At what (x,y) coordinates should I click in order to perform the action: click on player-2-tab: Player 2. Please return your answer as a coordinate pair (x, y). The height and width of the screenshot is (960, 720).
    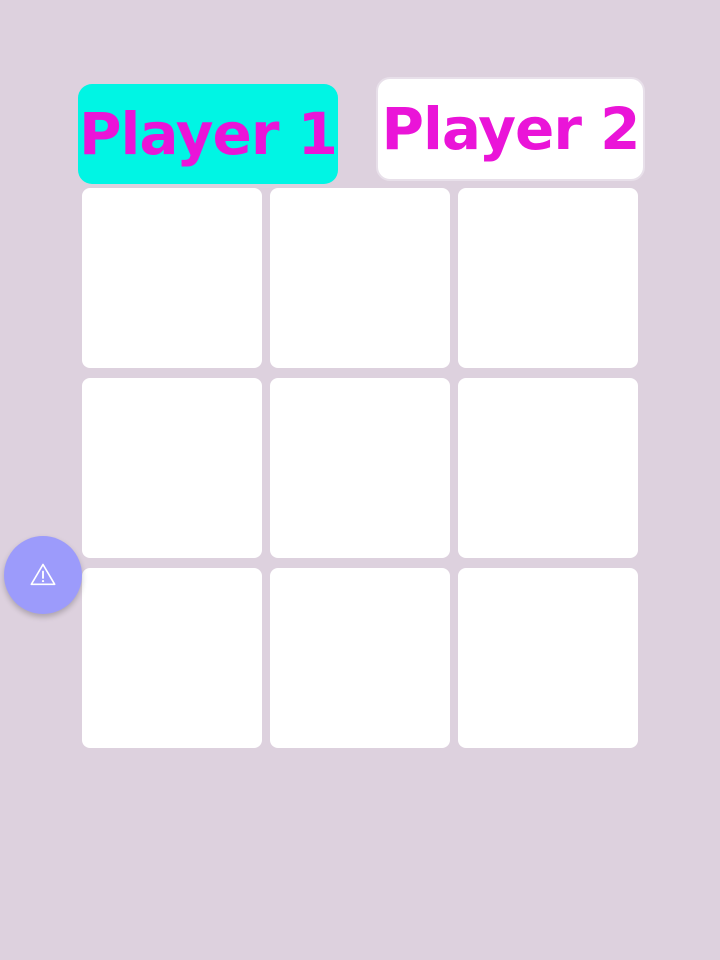
    Looking at the image, I should click on (510, 129).